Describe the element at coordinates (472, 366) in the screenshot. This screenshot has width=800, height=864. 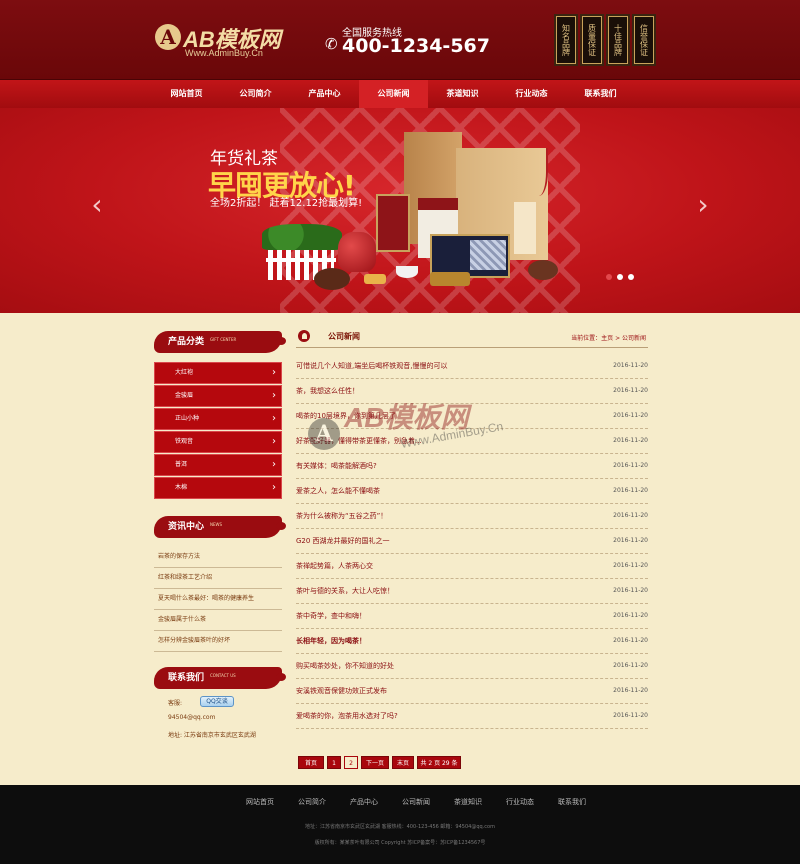
I see `news-item: 可惜说几个人知道,端坐后喝杯铁观音,慢慢的可以 2016-11-20` at that location.